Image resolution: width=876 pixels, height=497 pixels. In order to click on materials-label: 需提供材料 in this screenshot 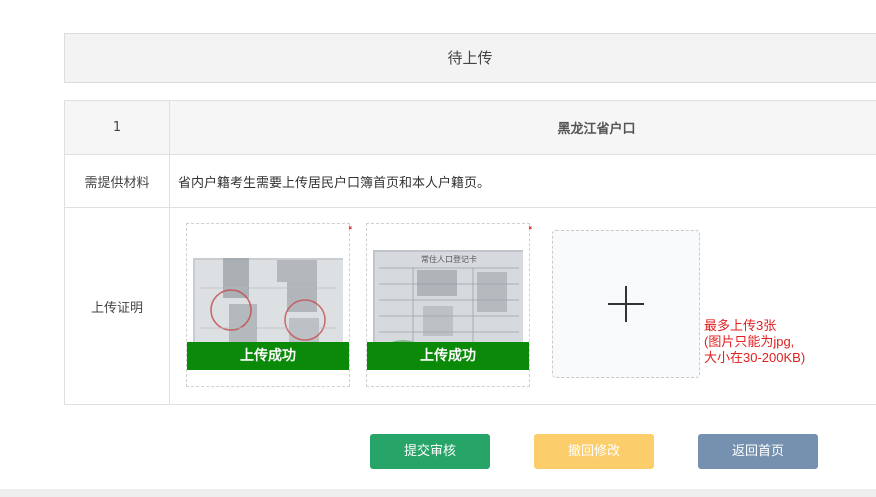, I will do `click(117, 181)`.